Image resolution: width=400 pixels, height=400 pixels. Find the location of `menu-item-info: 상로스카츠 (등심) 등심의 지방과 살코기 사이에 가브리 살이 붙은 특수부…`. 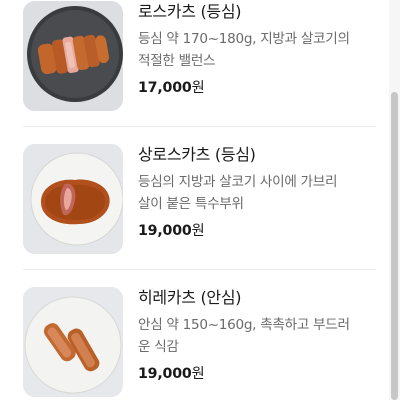

menu-item-info: 상로스카츠 (등심) 등심의 지방과 살코기 사이에 가브리 살이 붙은 특수부… is located at coordinates (258, 193).